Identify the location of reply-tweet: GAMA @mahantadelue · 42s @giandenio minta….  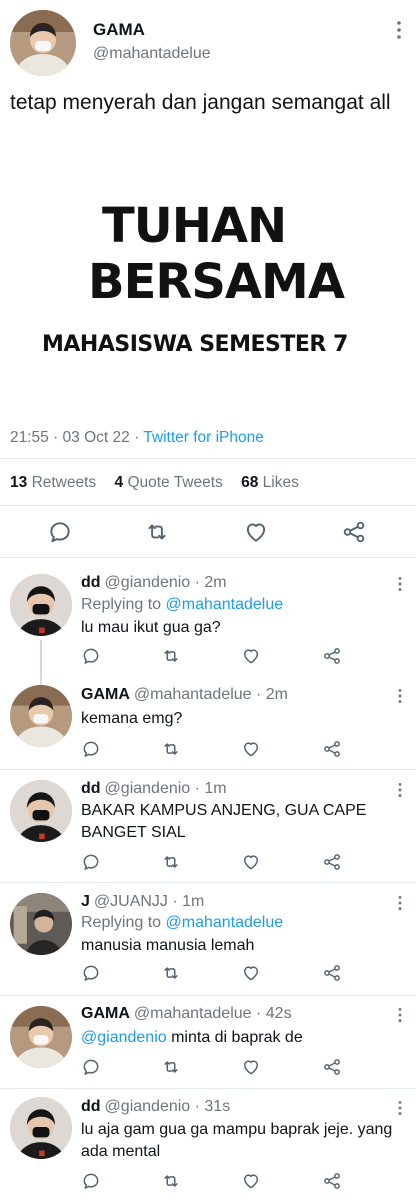
(208, 1042).